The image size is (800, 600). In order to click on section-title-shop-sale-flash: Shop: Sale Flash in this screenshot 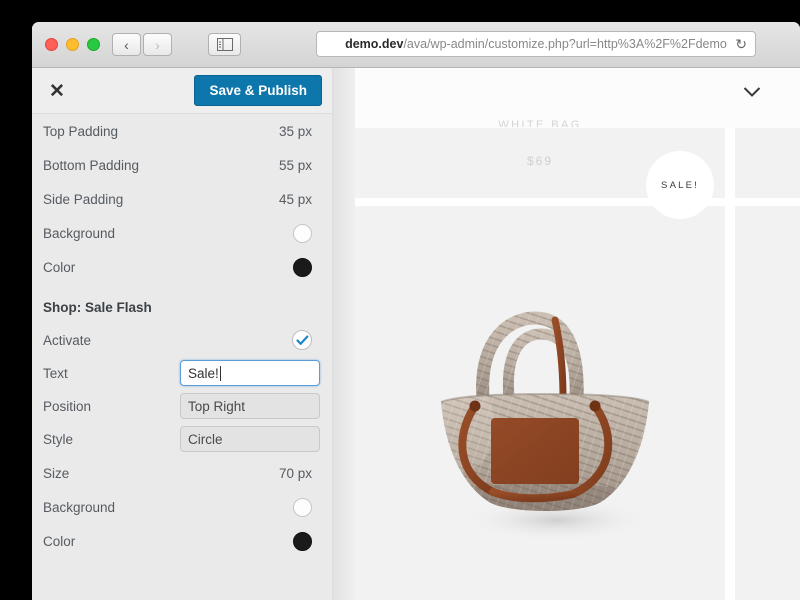, I will do `click(97, 307)`.